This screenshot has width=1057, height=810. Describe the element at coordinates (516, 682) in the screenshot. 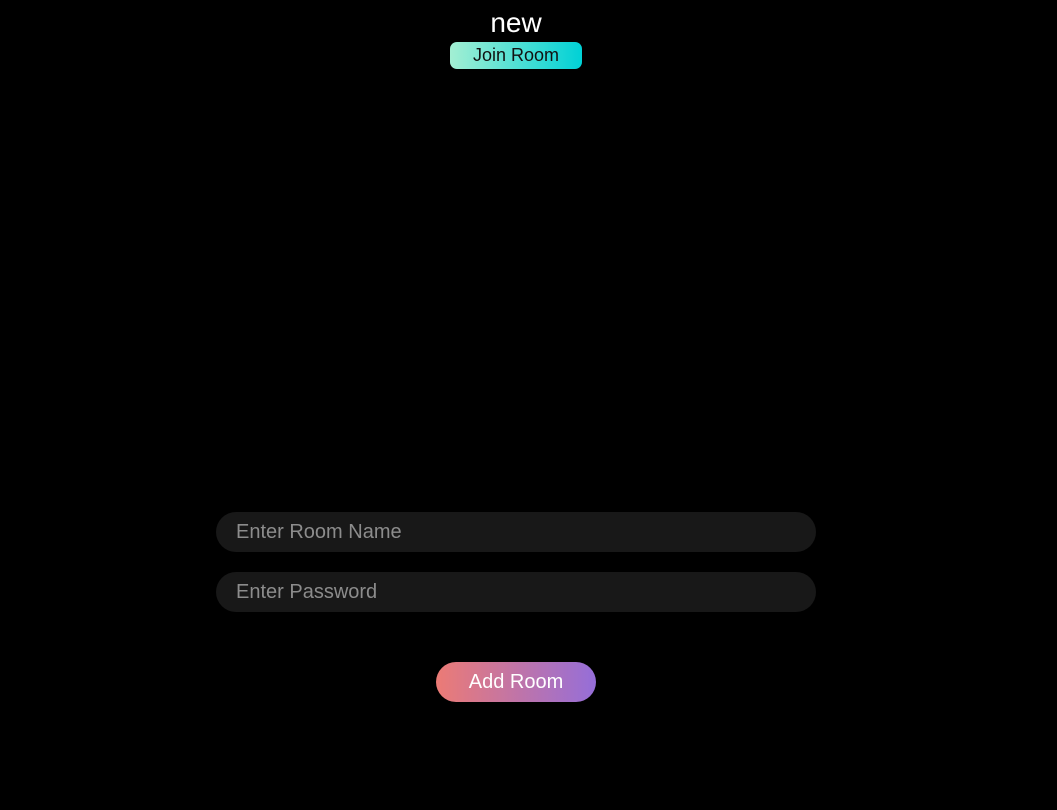

I see `add-room-button: Add Room` at that location.